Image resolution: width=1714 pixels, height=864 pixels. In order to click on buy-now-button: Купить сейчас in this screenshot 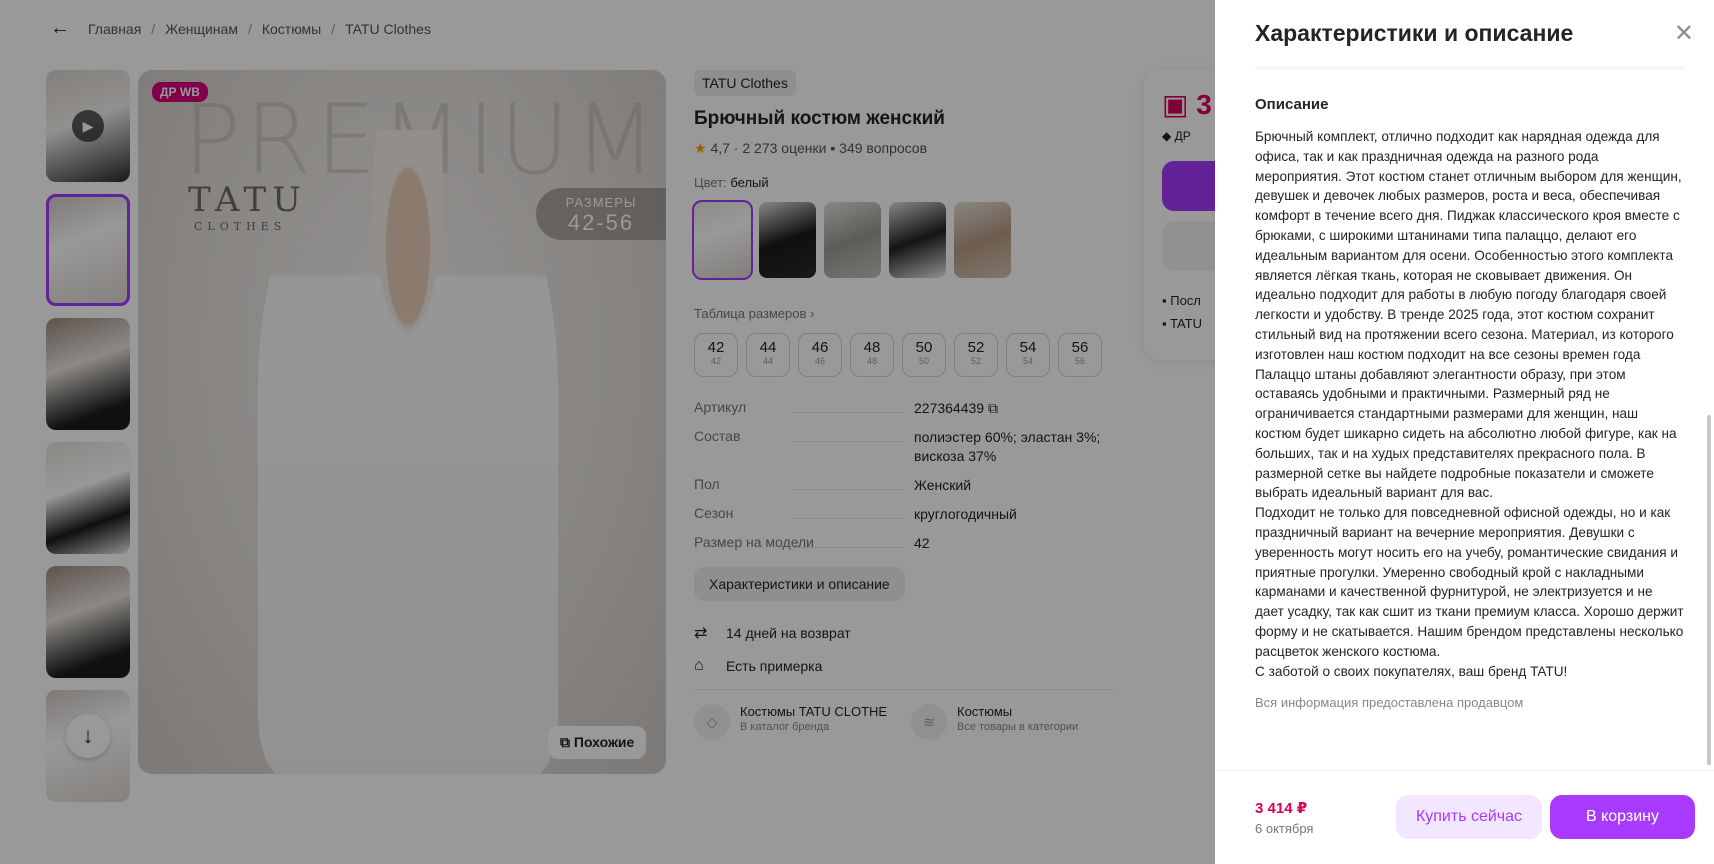, I will do `click(1469, 817)`.